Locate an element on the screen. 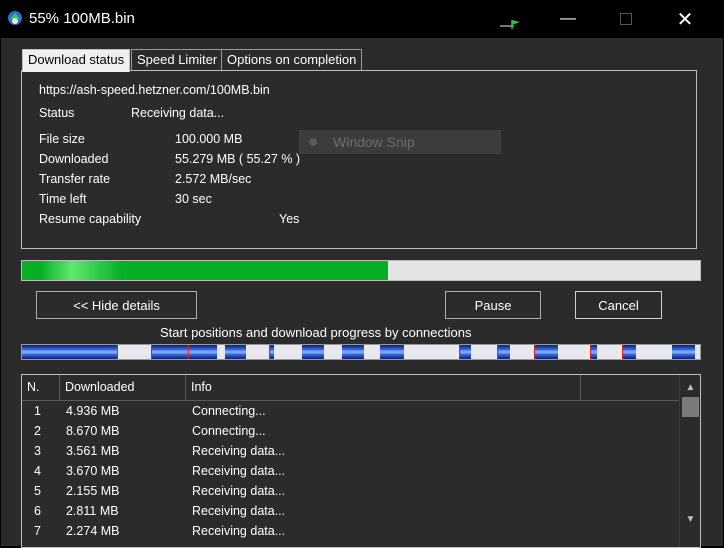 This screenshot has height=548, width=724. row-downloaded: 8.670 MB is located at coordinates (93, 431).